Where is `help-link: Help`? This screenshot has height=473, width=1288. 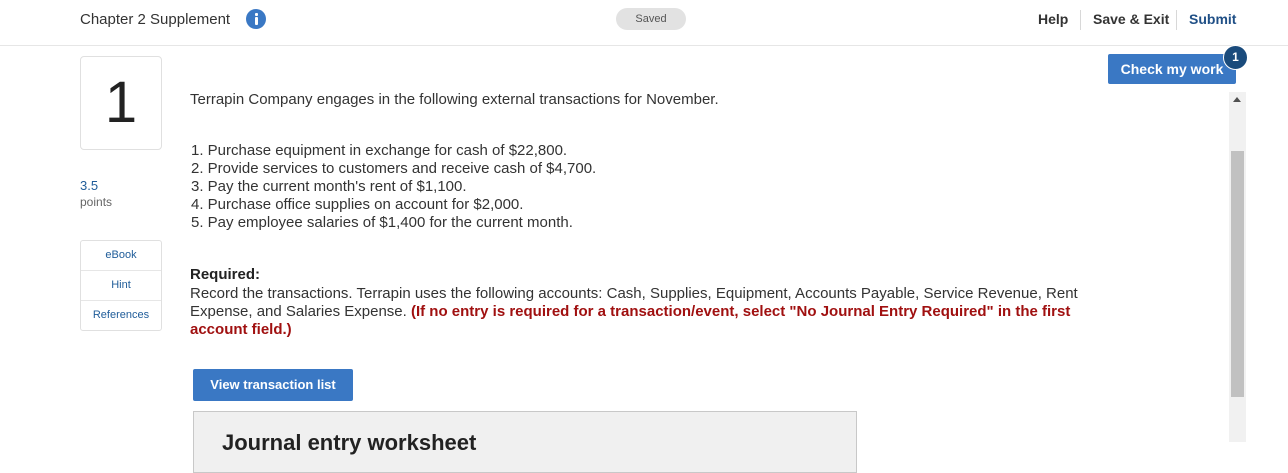 help-link: Help is located at coordinates (1053, 19).